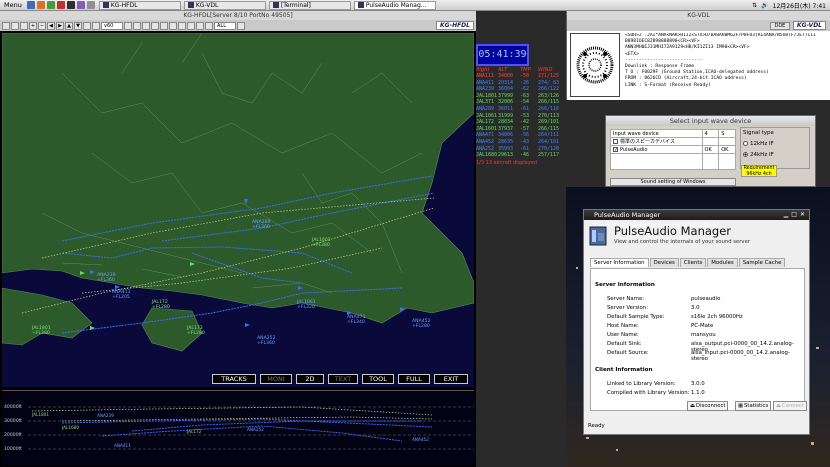  Describe the element at coordinates (173, 25) in the screenshot. I see `map-icon` at that location.